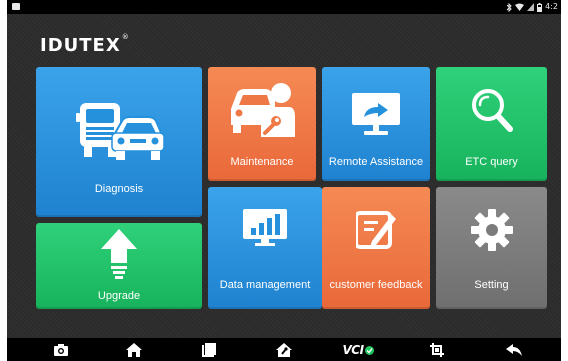  I want to click on signal-icon, so click(531, 7).